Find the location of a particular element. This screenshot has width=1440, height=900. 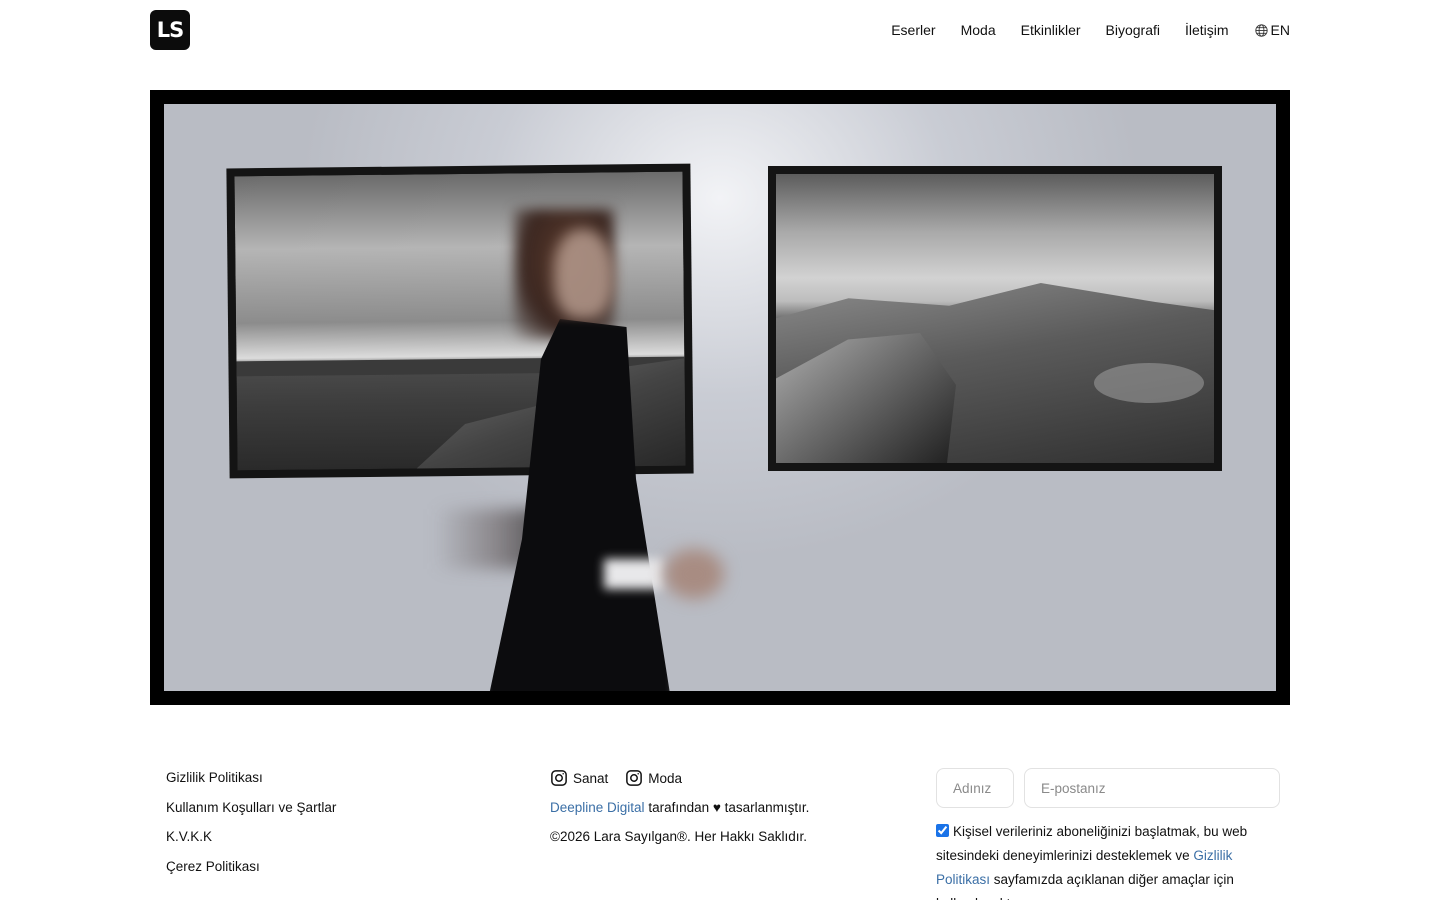

language-label: EN is located at coordinates (1280, 30).